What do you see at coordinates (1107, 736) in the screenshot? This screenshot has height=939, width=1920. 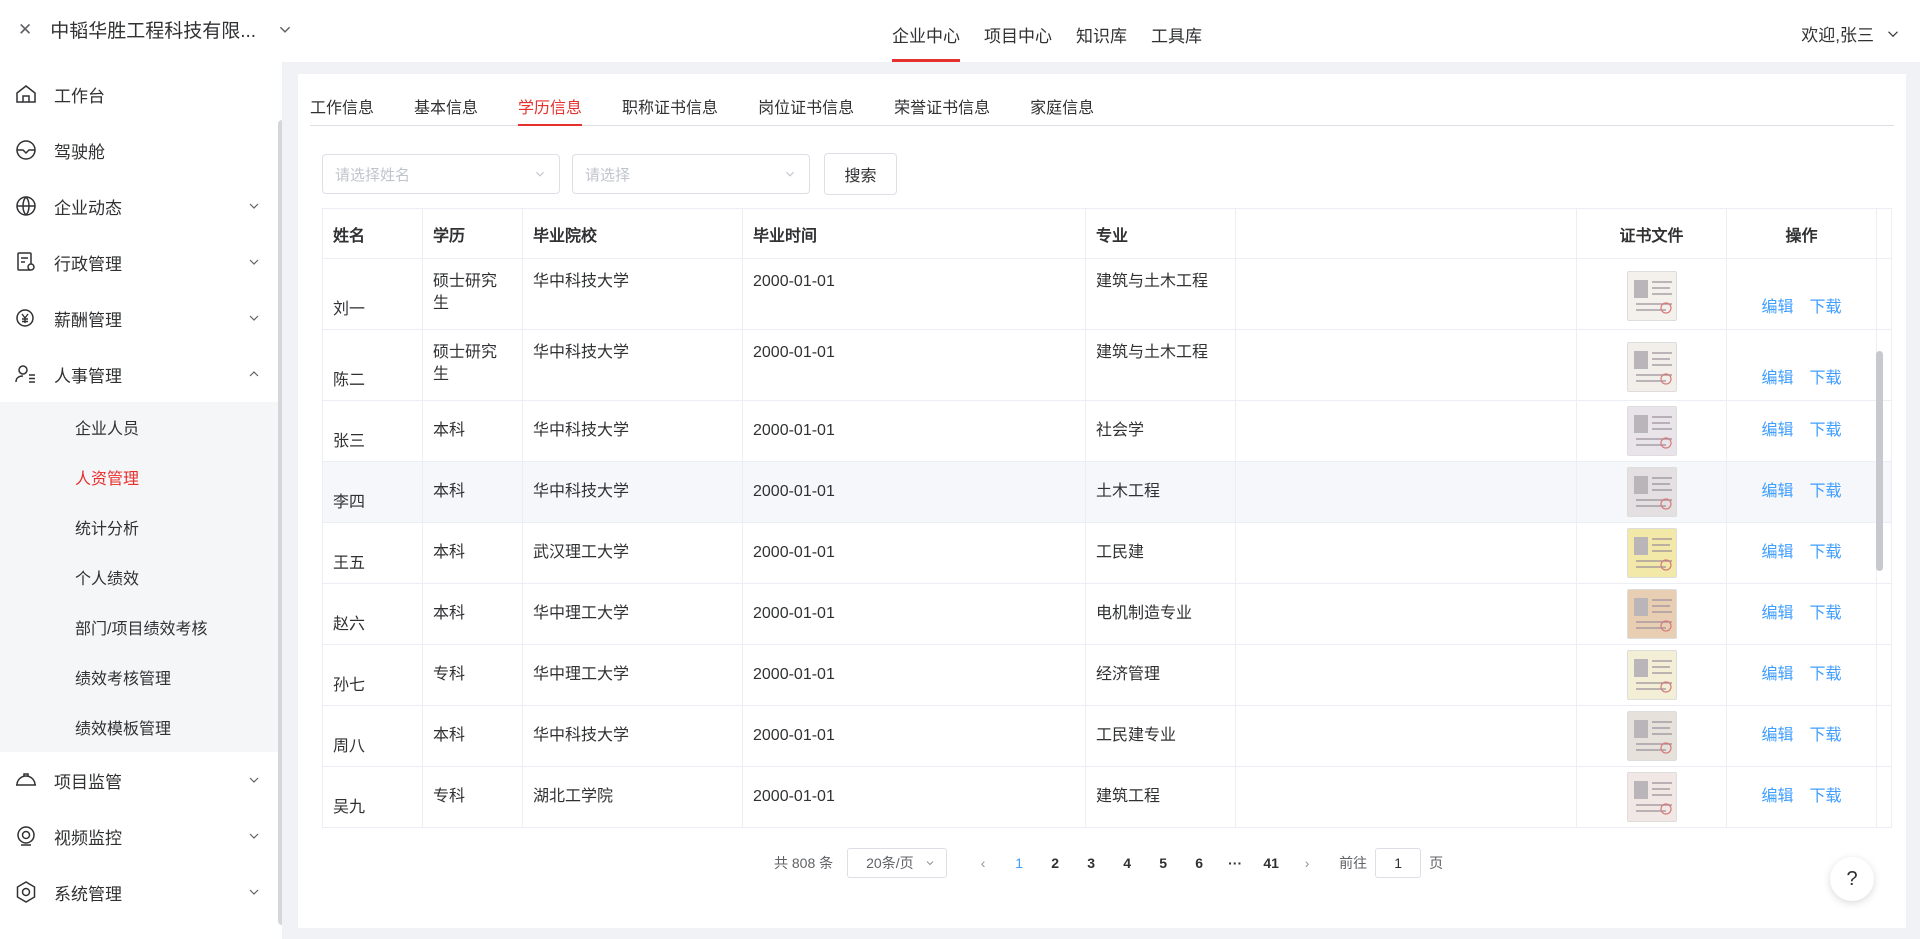 I see `table-row: 周八 本科 华中科技大学 2000-01-01 工民建专业 编辑 下载` at bounding box center [1107, 736].